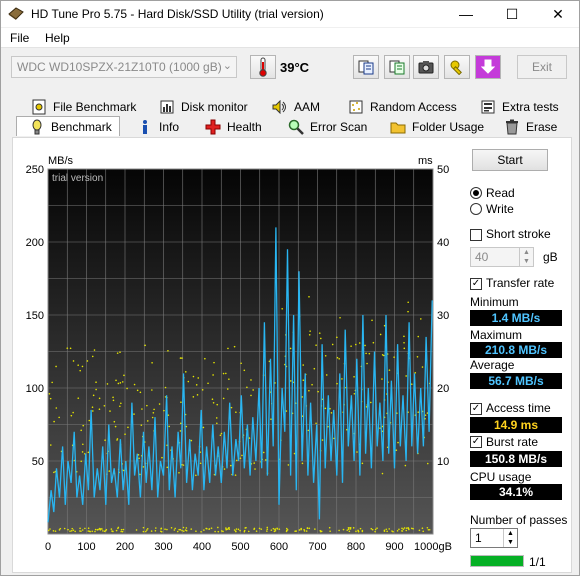 This screenshot has height=576, width=580. I want to click on tab-health: Health, so click(233, 127).